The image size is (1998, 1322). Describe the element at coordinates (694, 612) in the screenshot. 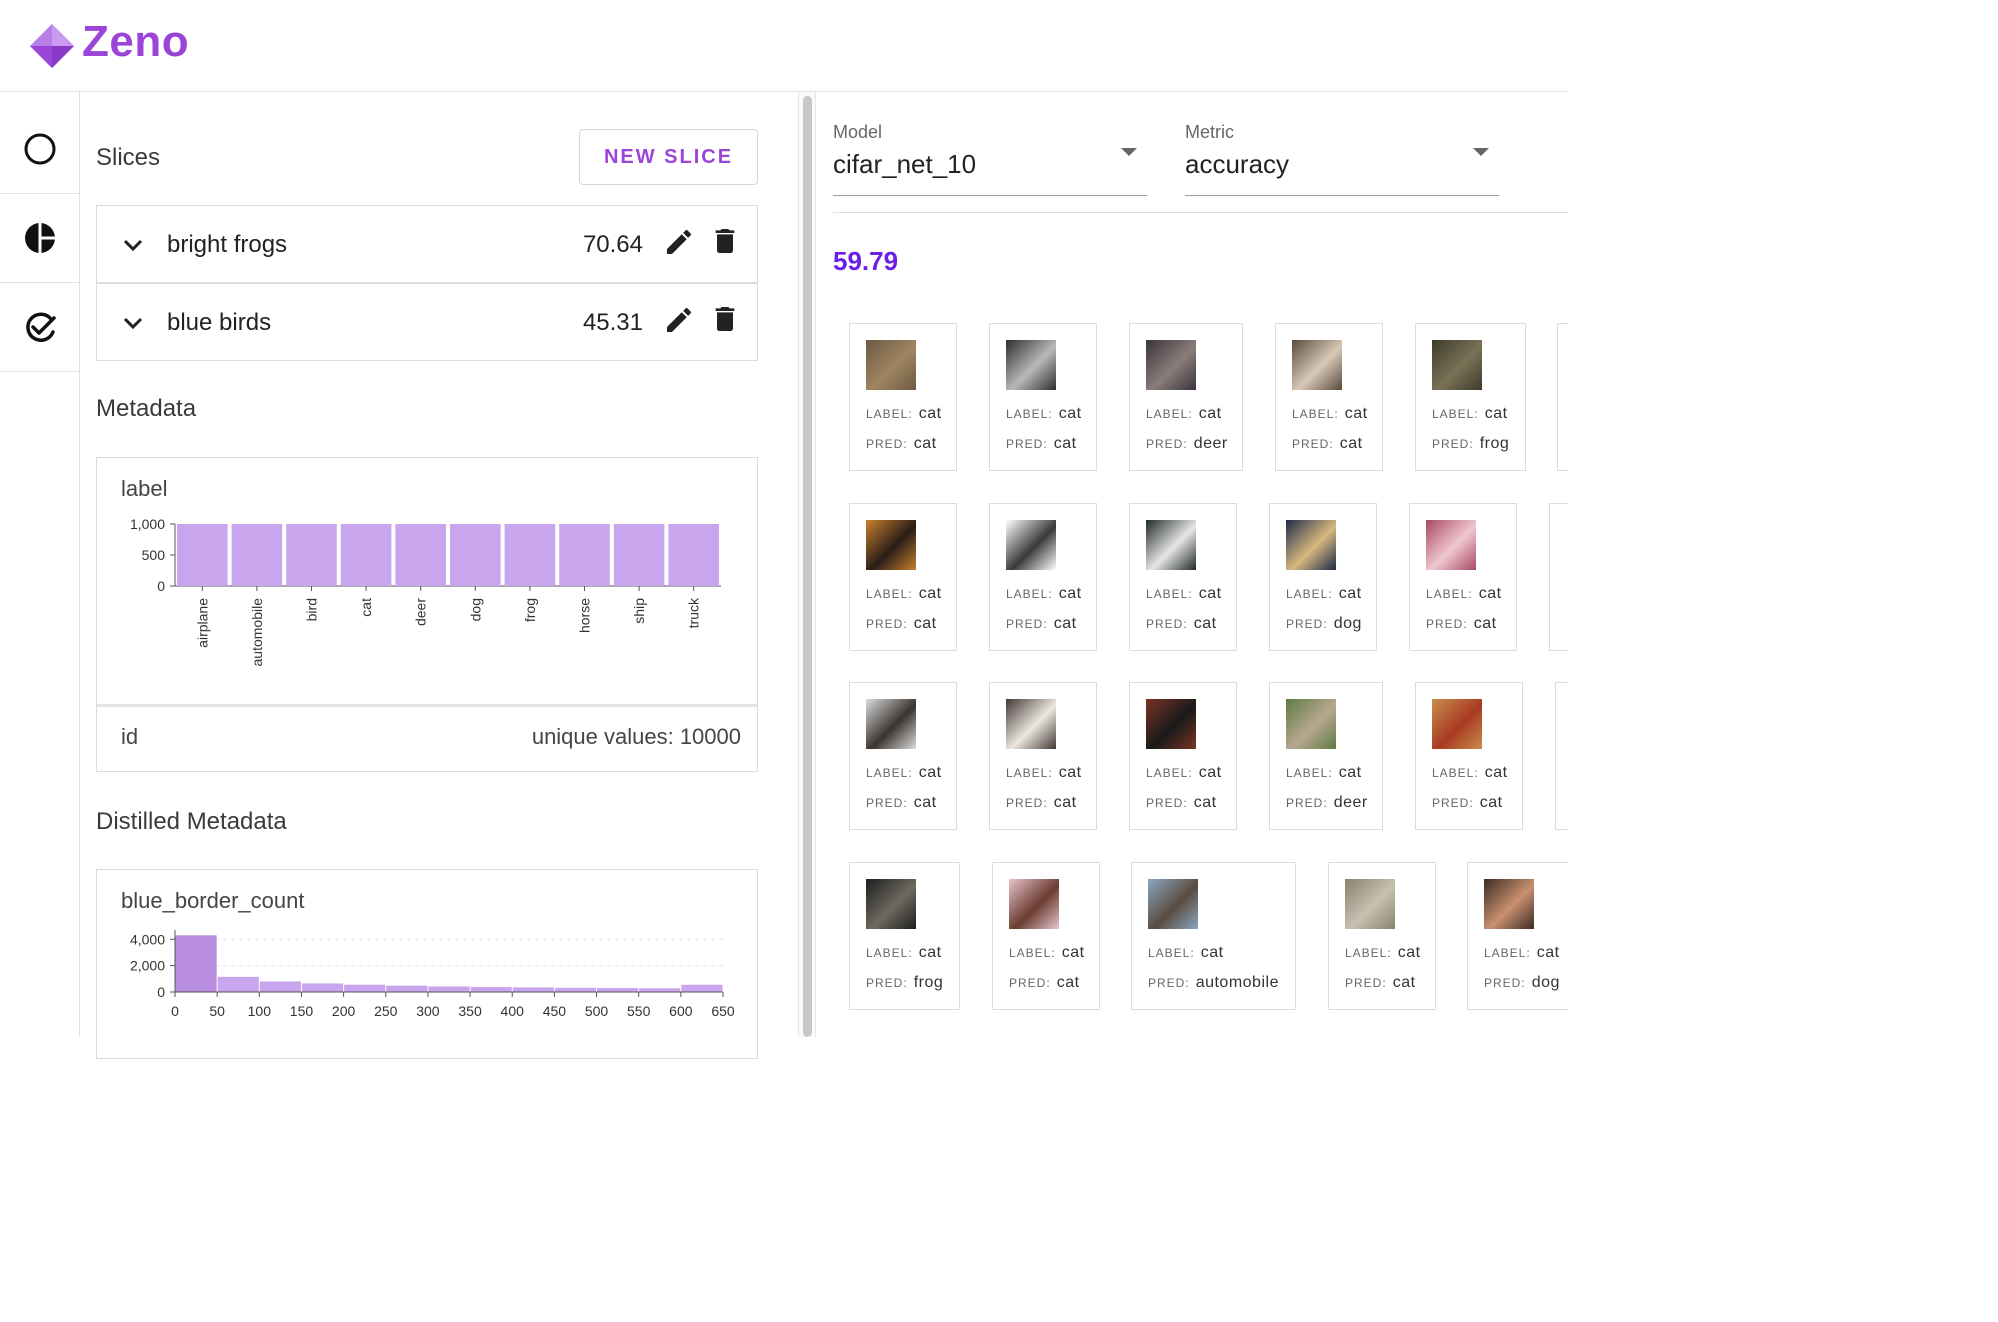

I see `x-tick-label: truck` at that location.